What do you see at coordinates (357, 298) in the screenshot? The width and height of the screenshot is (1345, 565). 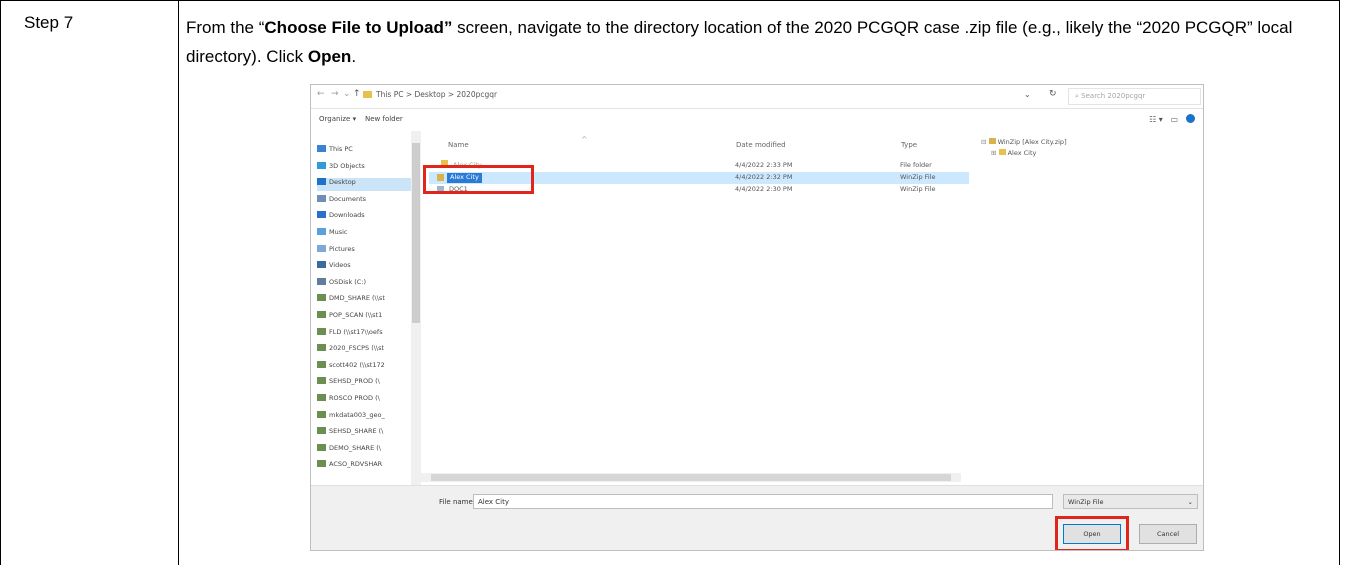 I see `sidebar-item-label: DMD_SHARE (\\st` at bounding box center [357, 298].